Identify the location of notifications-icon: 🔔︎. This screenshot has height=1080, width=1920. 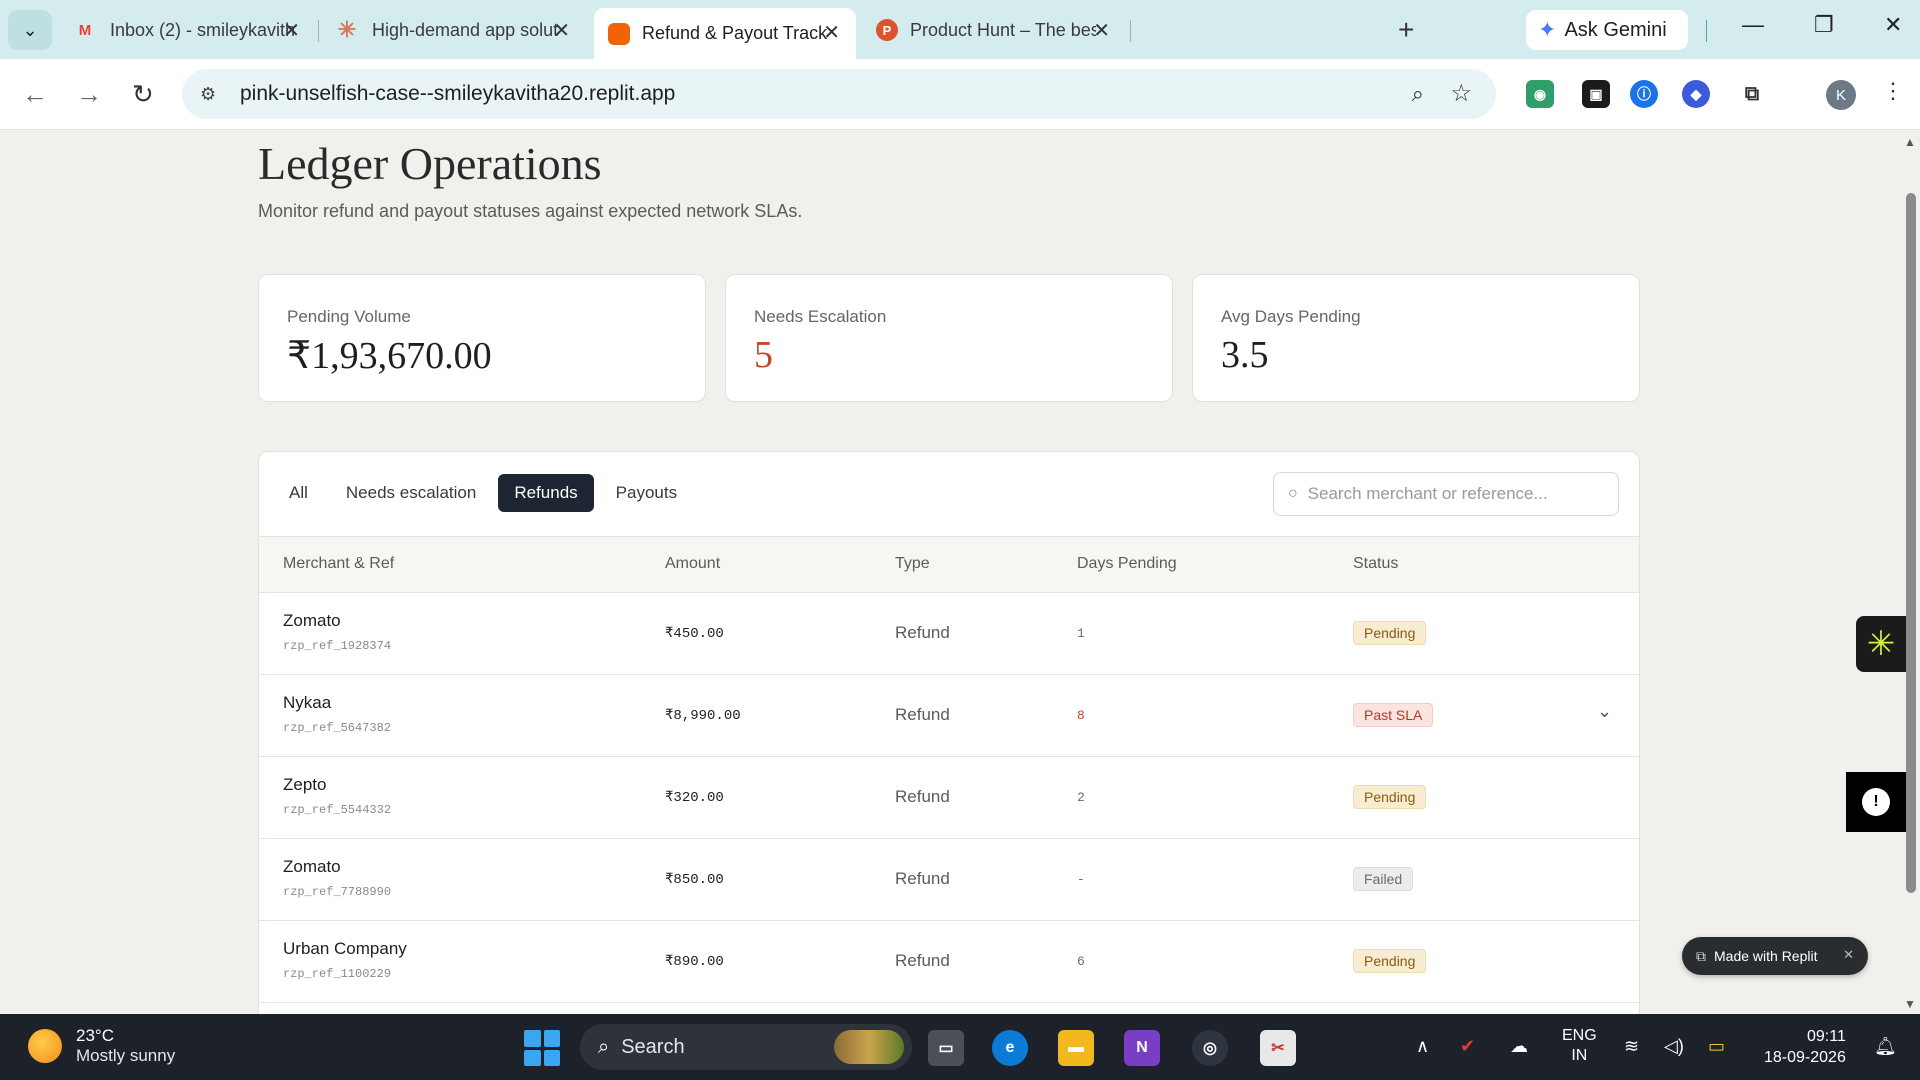
(1885, 1046).